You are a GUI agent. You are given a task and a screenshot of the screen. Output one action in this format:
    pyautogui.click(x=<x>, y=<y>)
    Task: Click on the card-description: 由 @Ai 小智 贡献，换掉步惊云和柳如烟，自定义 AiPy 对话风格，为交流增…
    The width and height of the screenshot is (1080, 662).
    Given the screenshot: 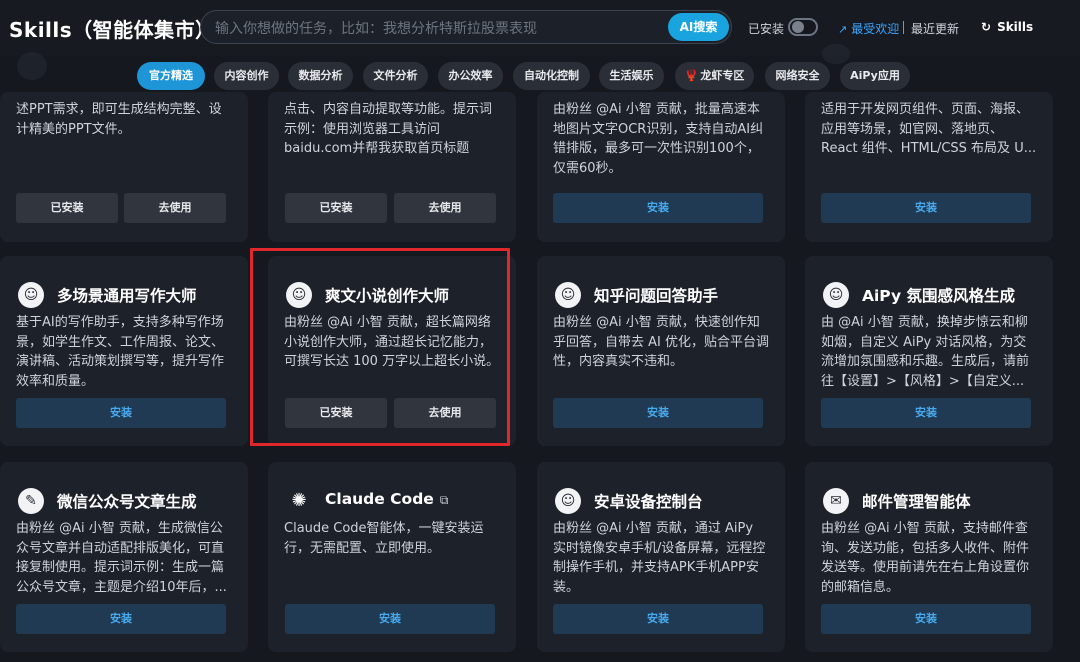 What is the action you would take?
    pyautogui.click(x=925, y=352)
    